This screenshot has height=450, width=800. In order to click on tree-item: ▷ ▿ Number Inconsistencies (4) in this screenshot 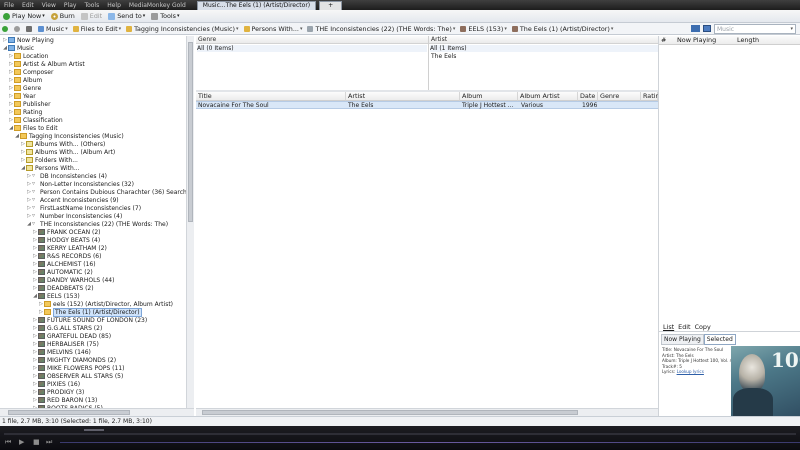, I will do `click(74, 216)`.